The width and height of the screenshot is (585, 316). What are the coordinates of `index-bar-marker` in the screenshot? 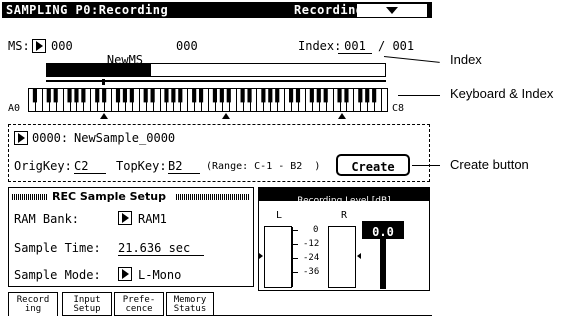 It's located at (103, 82).